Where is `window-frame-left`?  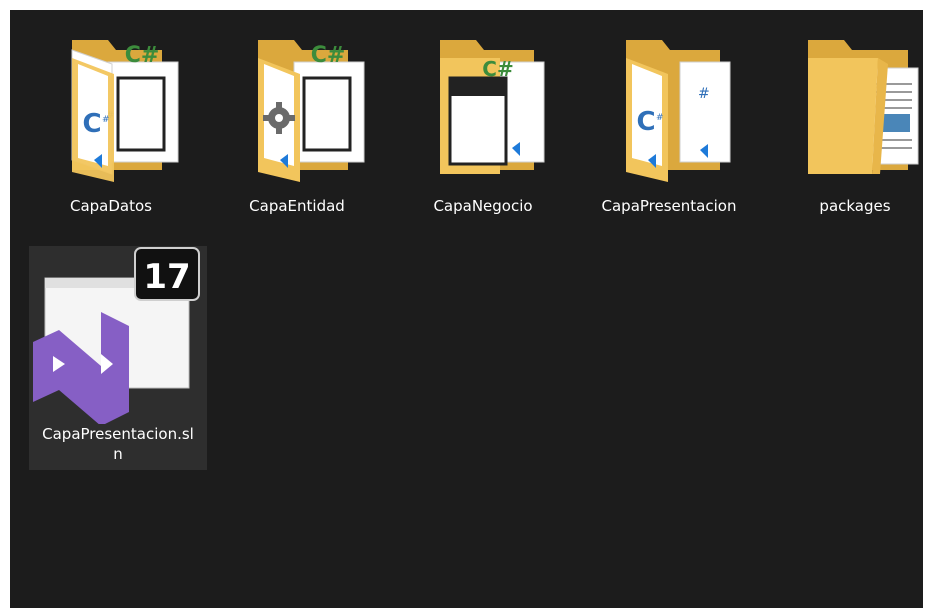
window-frame-left is located at coordinates (5, 304).